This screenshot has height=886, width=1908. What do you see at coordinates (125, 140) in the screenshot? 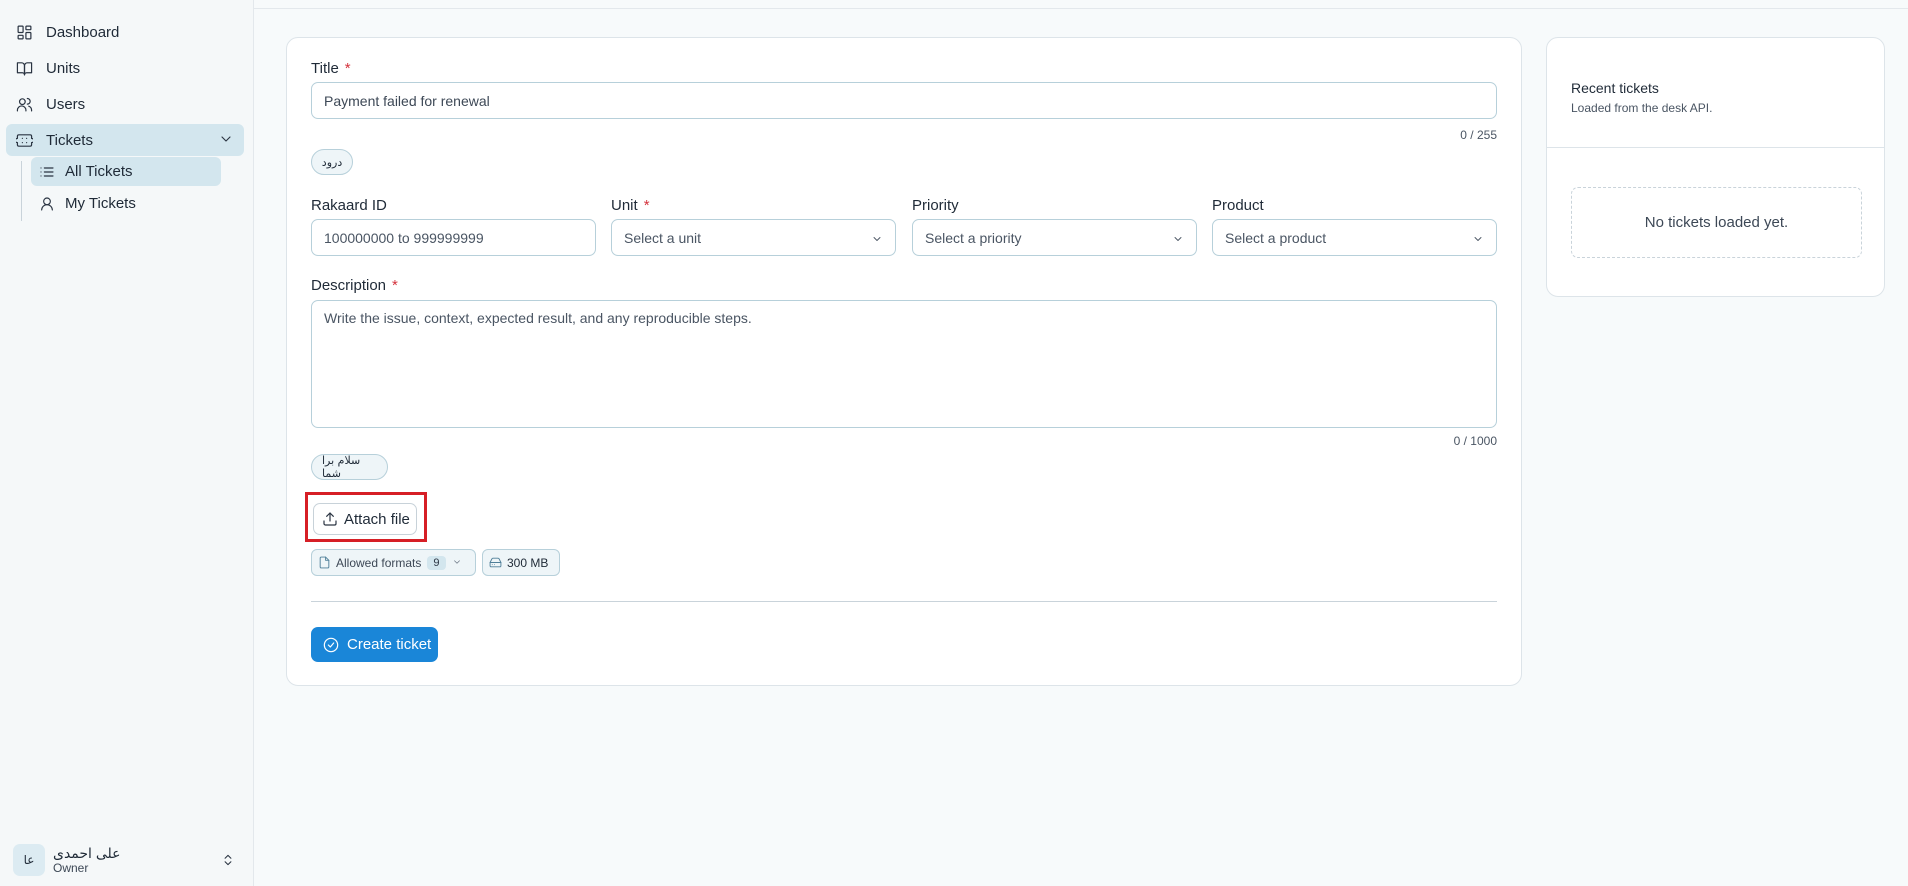
I see `sidebar-item-tickets: Tickets` at bounding box center [125, 140].